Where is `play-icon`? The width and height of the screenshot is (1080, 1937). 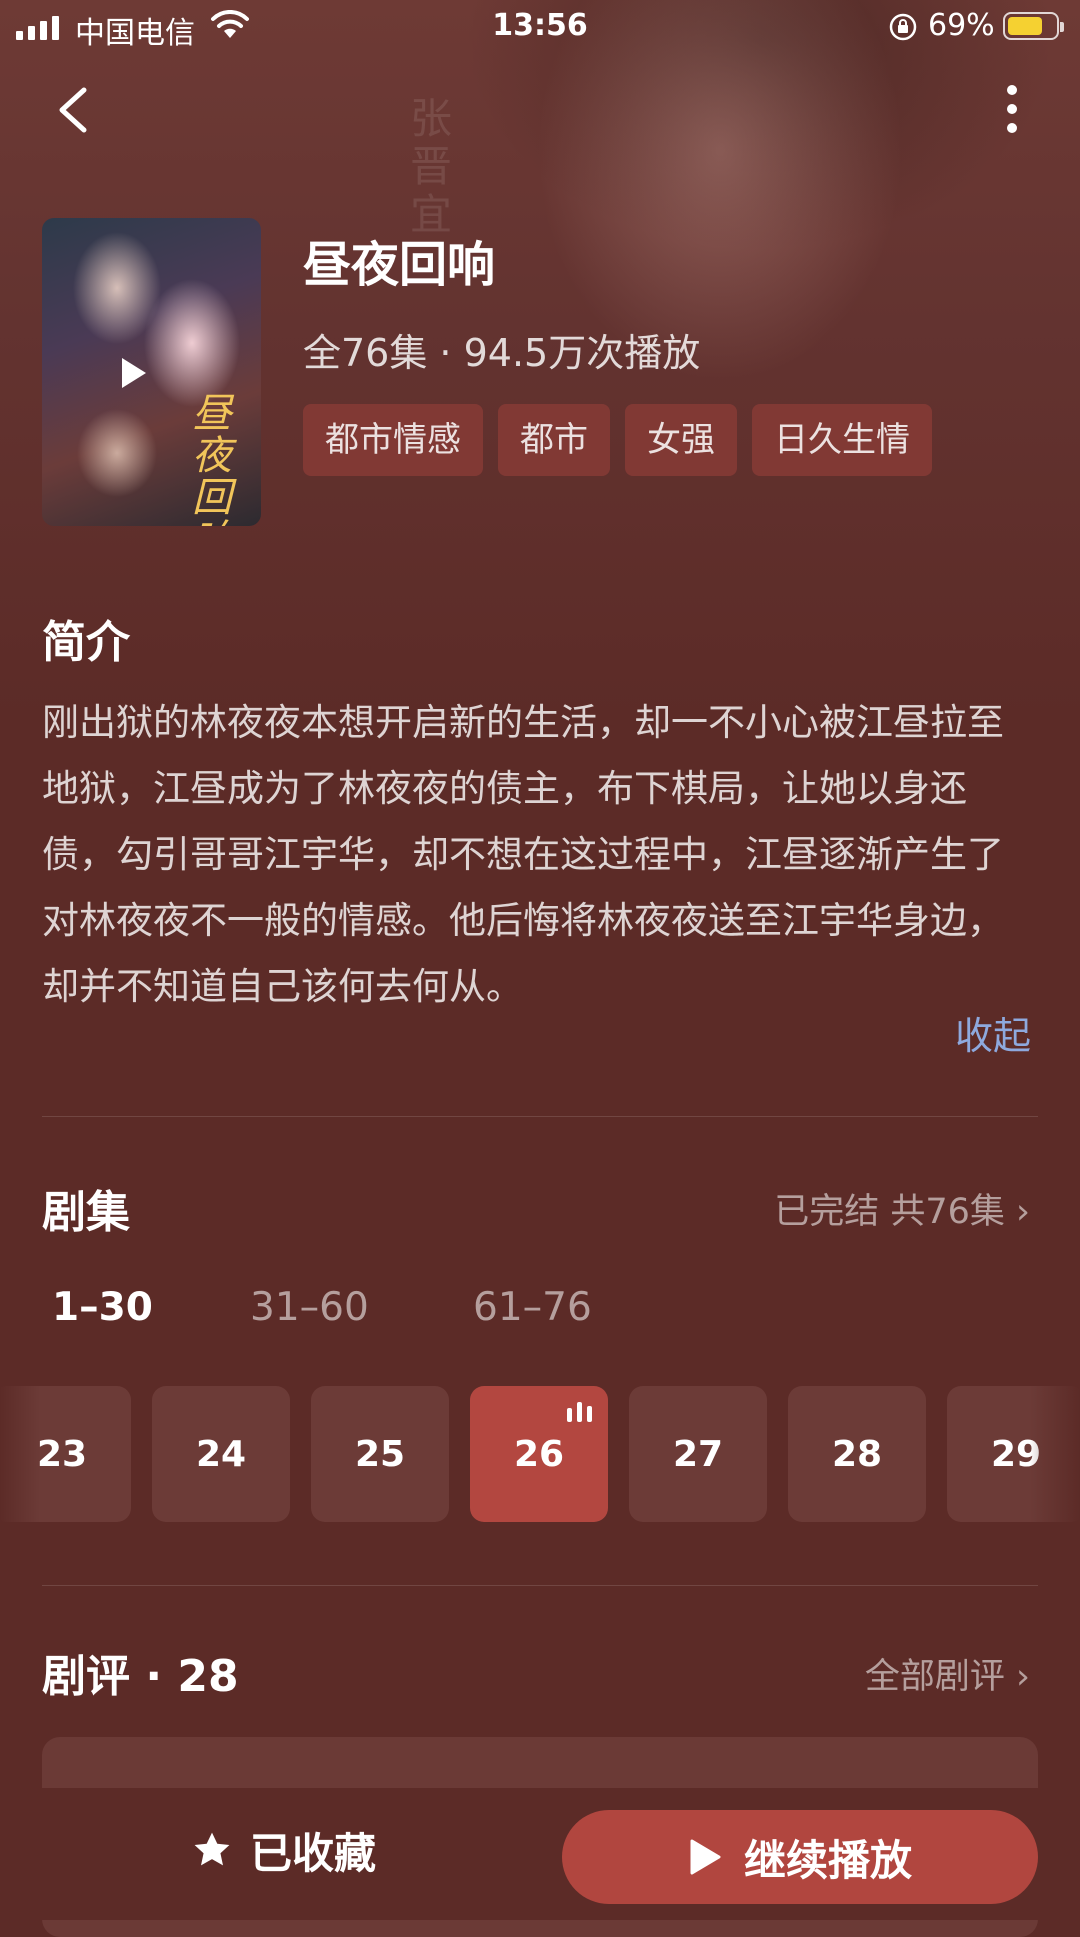
play-icon is located at coordinates (705, 1857).